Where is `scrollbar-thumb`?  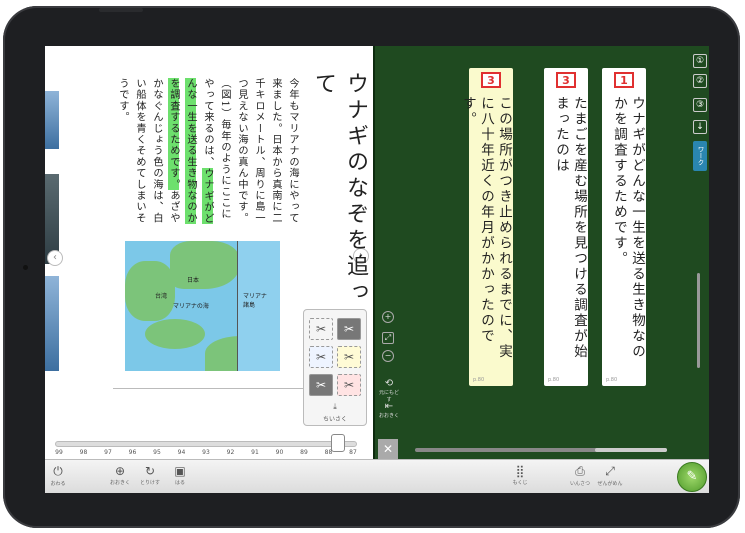 scrollbar-thumb is located at coordinates (631, 450).